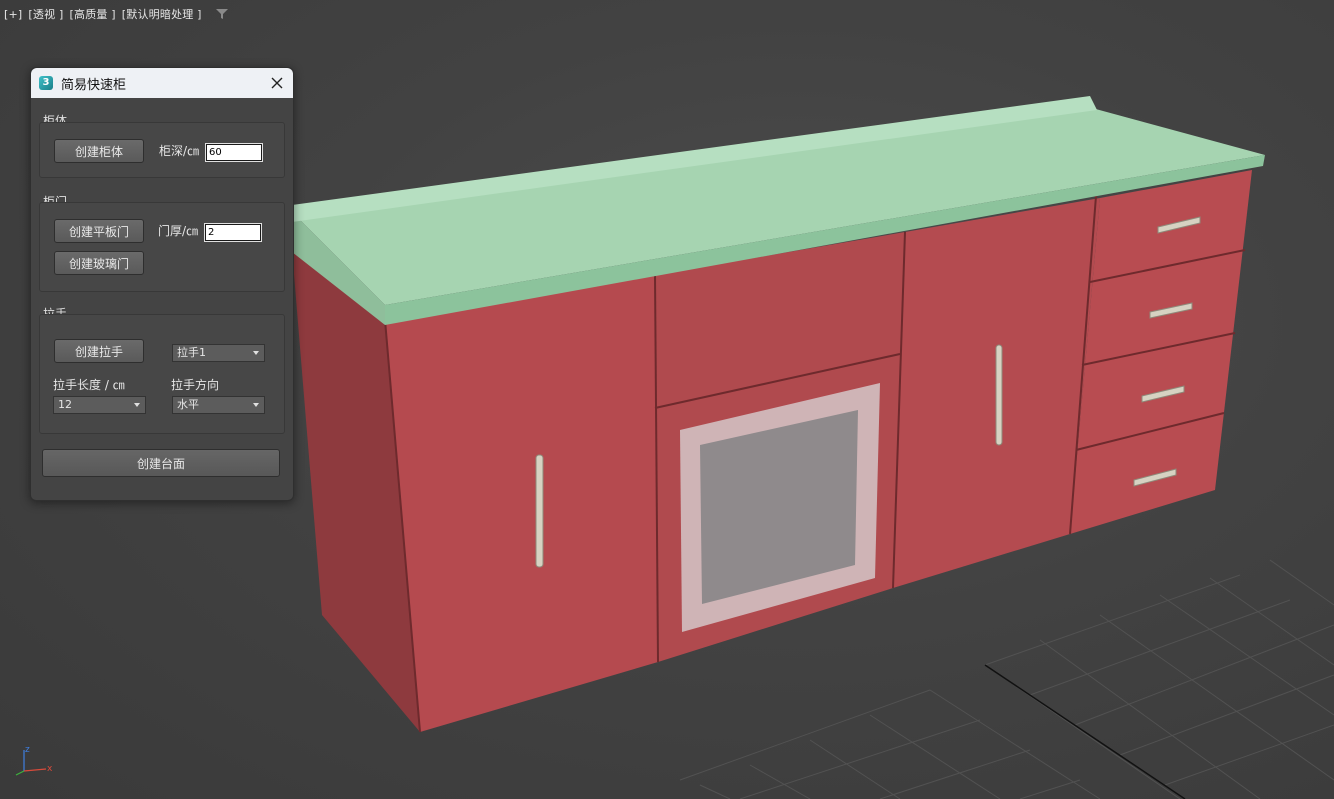  What do you see at coordinates (99, 263) in the screenshot?
I see `create-glass-door-button: 创建玻璃门` at bounding box center [99, 263].